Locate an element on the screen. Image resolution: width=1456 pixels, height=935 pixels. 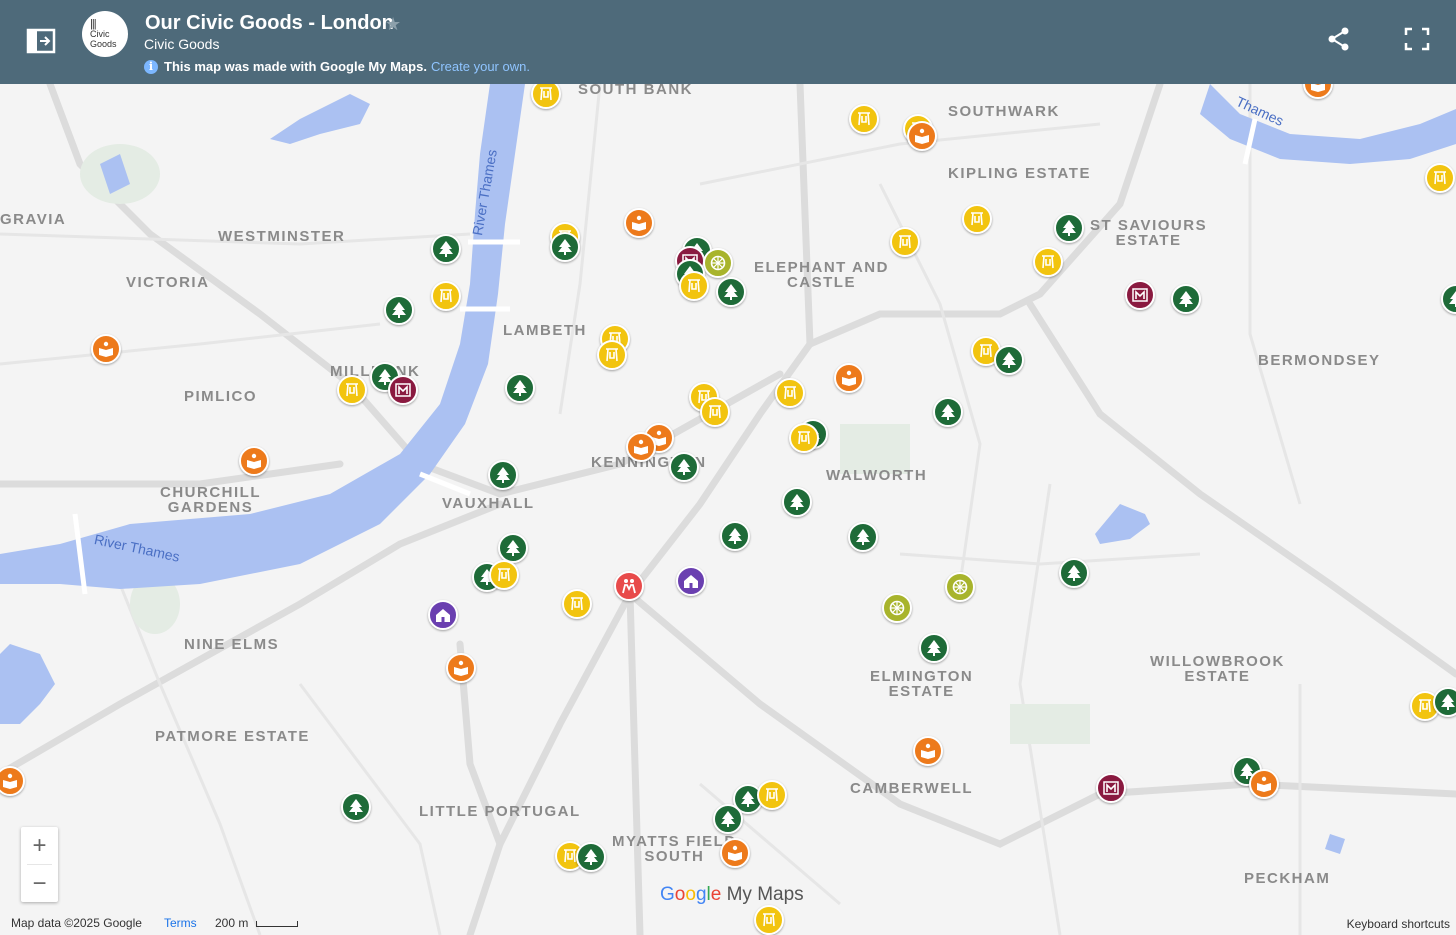
place-label: BERMONDSEY is located at coordinates (1319, 360).